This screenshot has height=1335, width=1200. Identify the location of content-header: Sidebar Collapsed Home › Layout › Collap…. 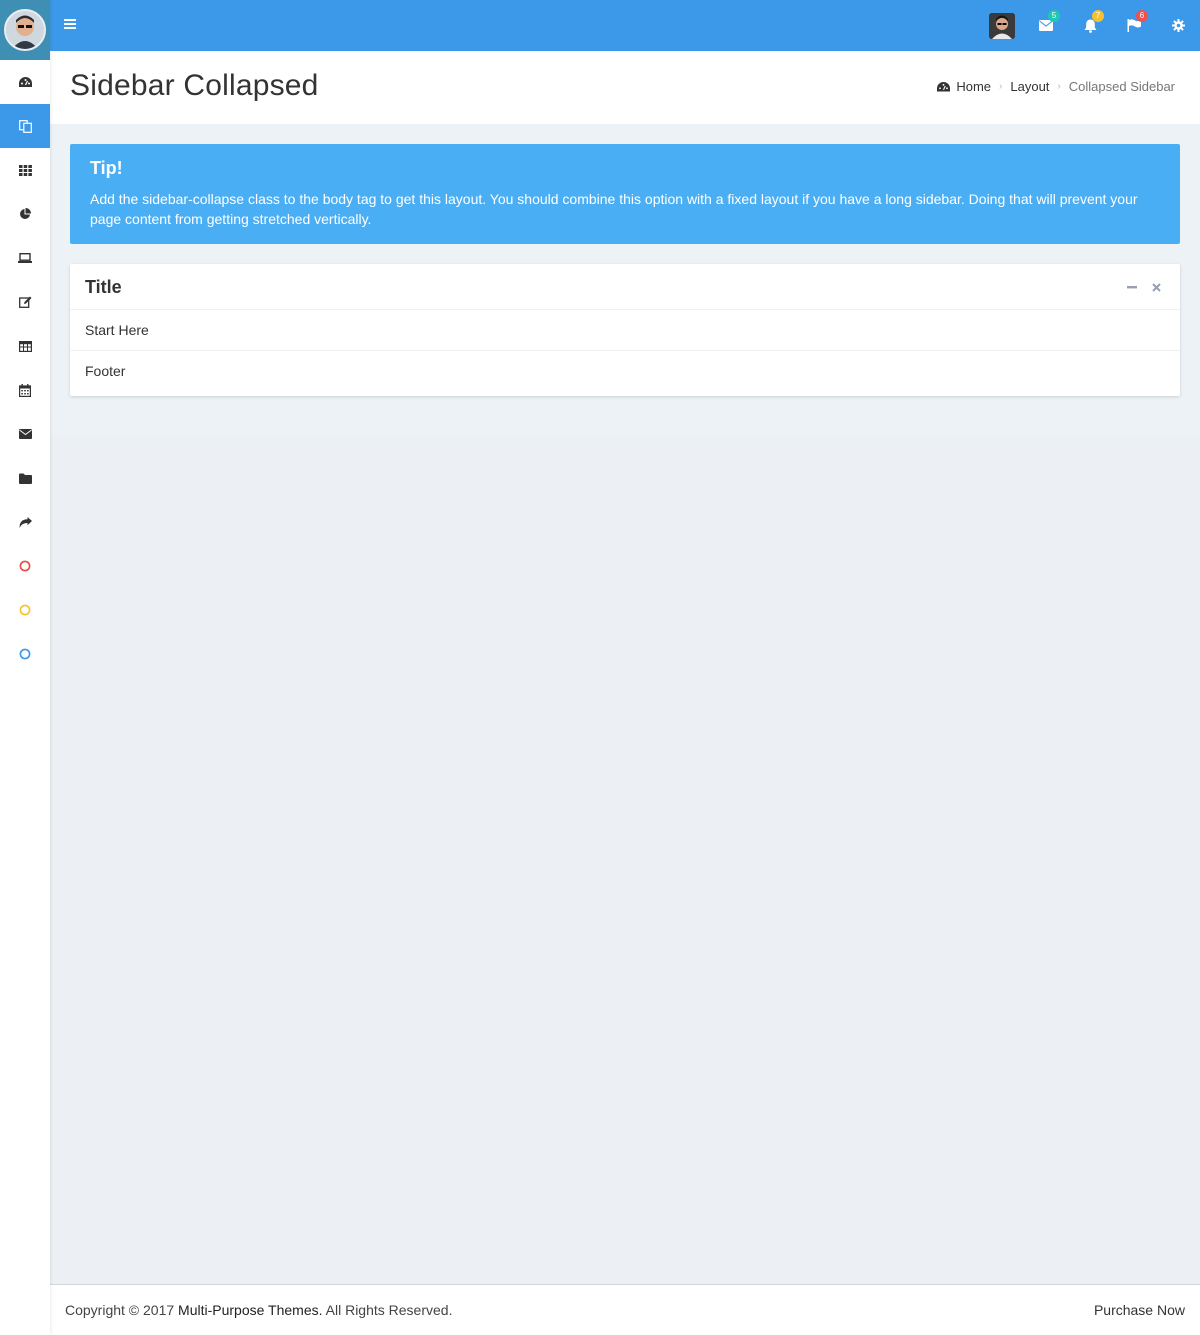
(625, 87).